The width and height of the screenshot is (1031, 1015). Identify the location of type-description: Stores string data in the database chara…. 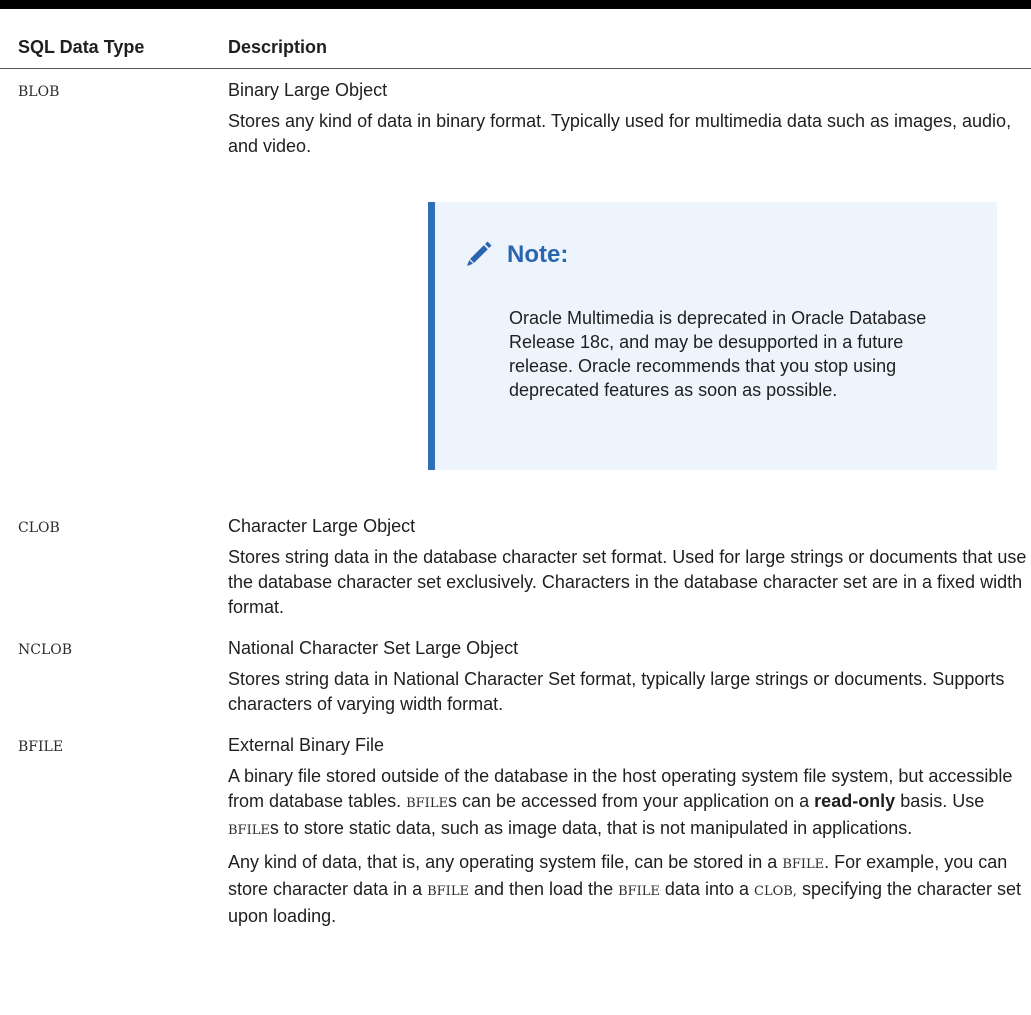
(627, 582).